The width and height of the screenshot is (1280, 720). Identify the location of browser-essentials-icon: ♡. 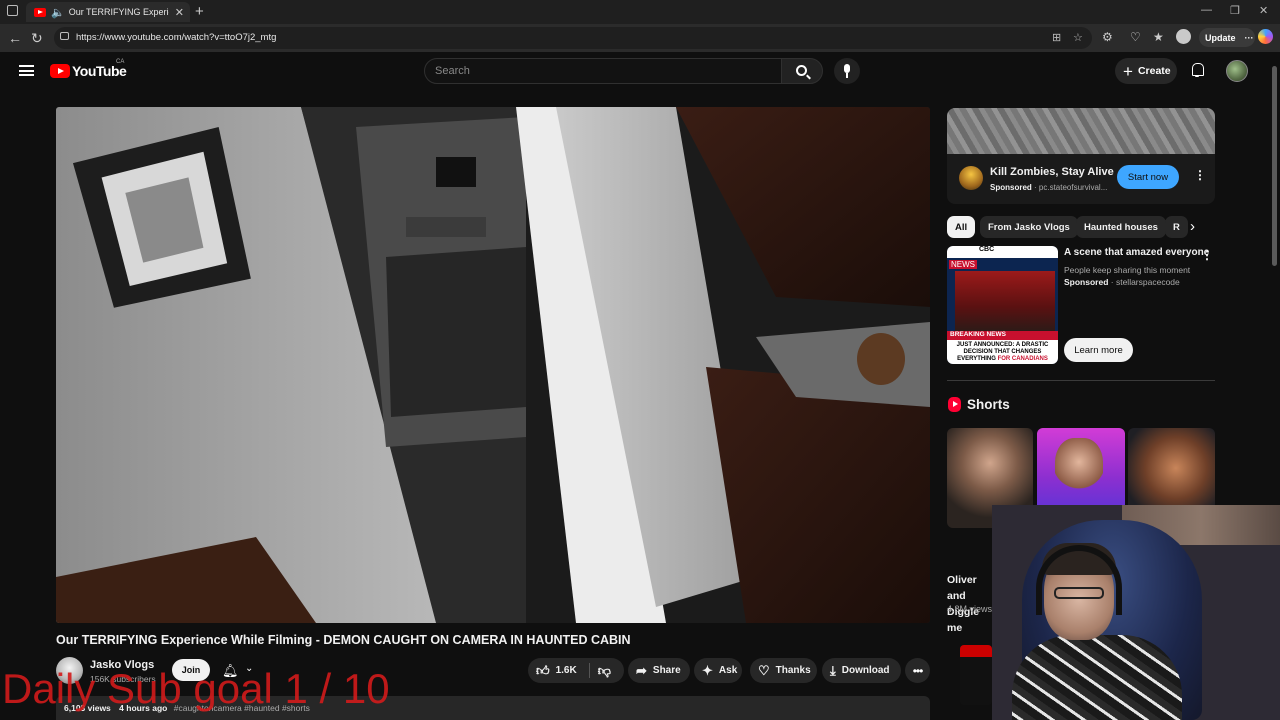
(1135, 37).